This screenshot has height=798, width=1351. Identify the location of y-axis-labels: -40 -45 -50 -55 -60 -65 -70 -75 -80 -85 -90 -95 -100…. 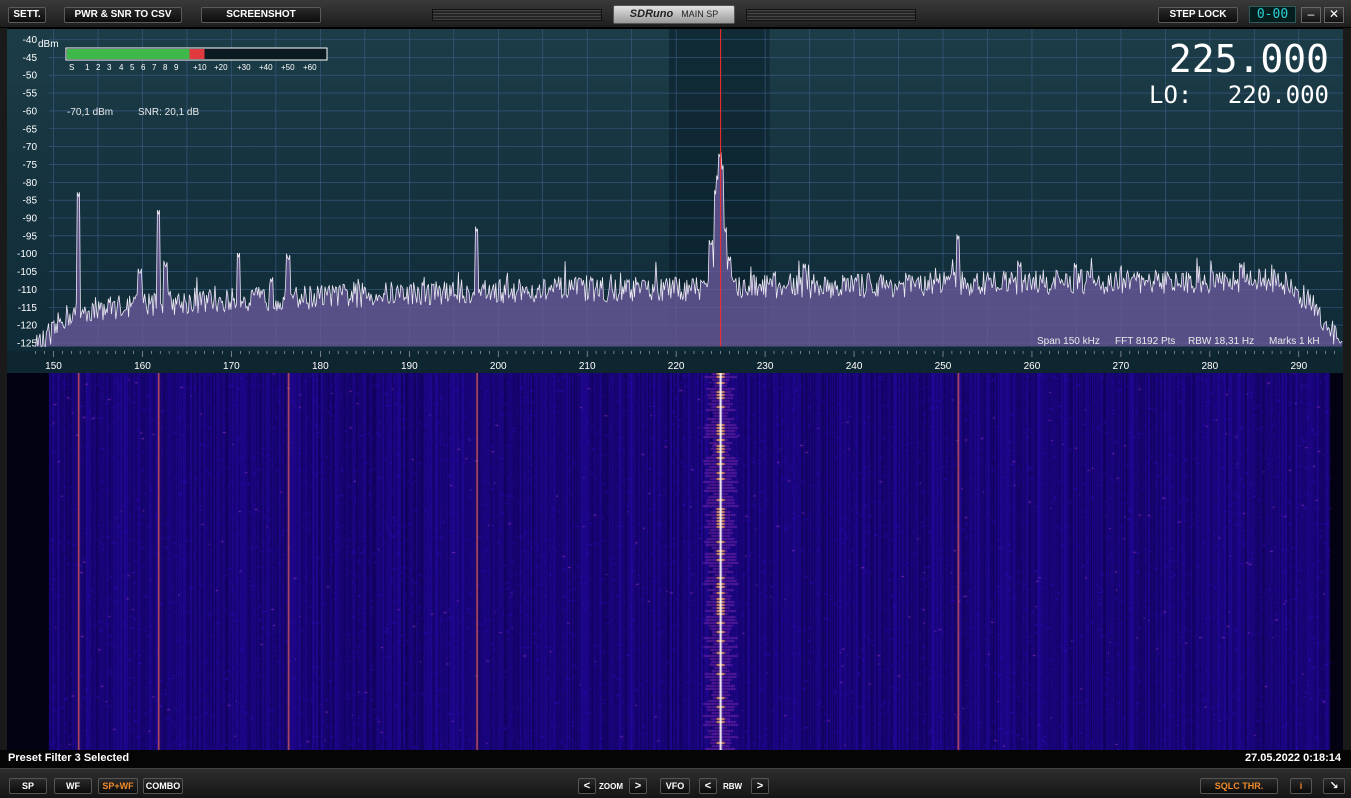
(27, 192).